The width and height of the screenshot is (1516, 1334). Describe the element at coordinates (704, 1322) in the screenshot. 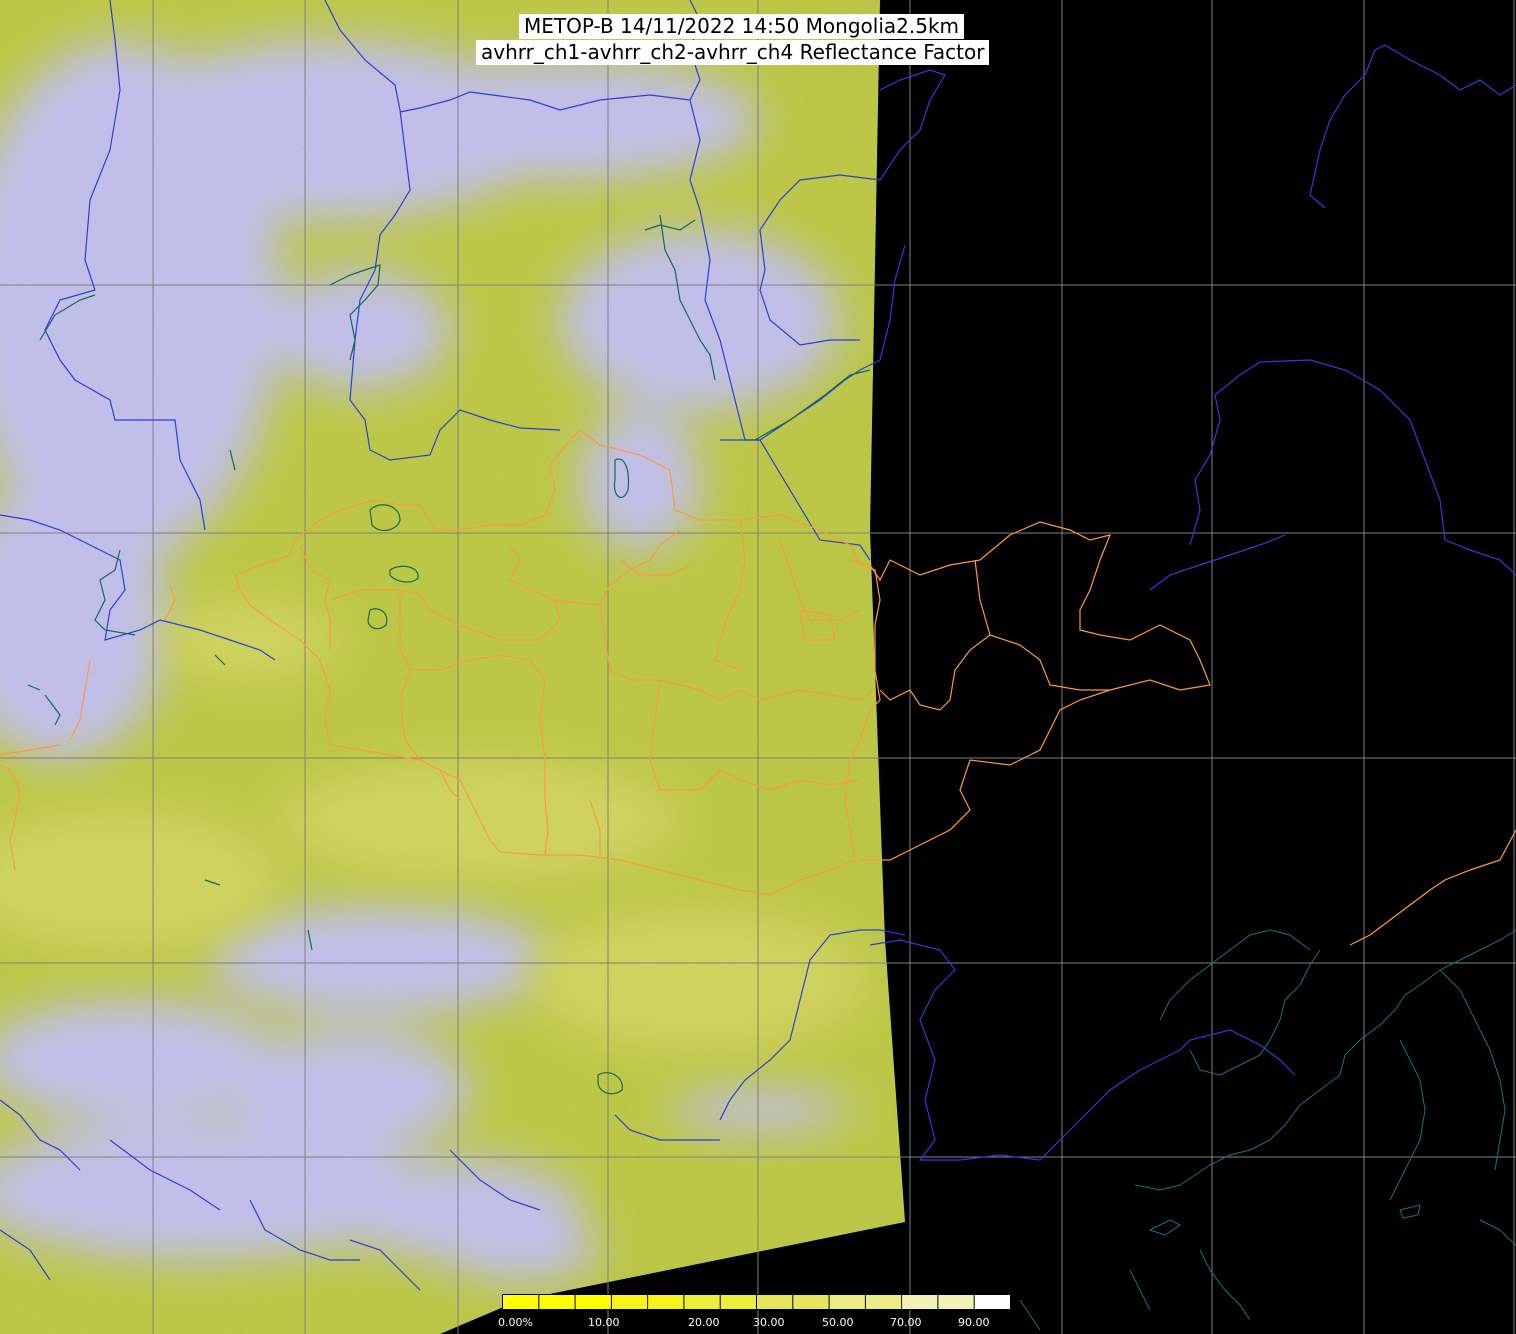

I see `colorbar-tick-label: 20.00` at that location.